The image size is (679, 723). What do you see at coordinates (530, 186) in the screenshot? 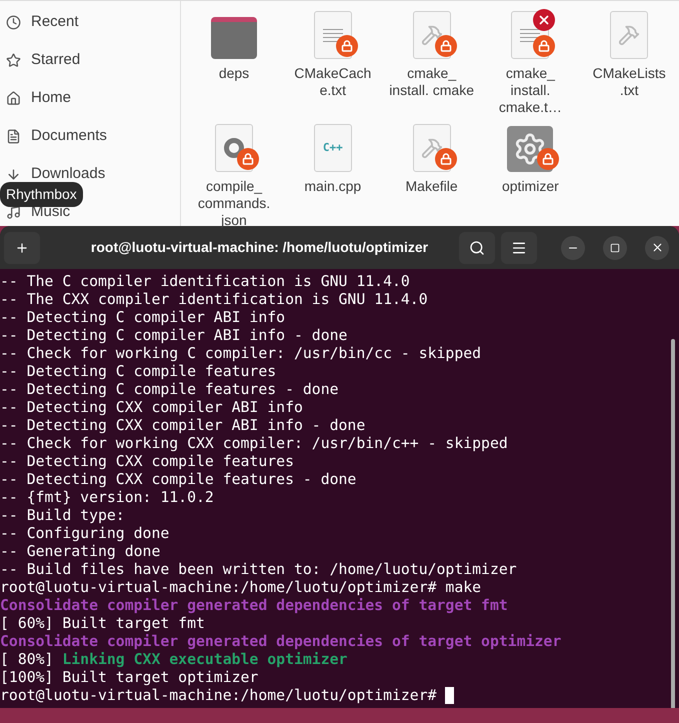
I see `file-name: optimizer` at bounding box center [530, 186].